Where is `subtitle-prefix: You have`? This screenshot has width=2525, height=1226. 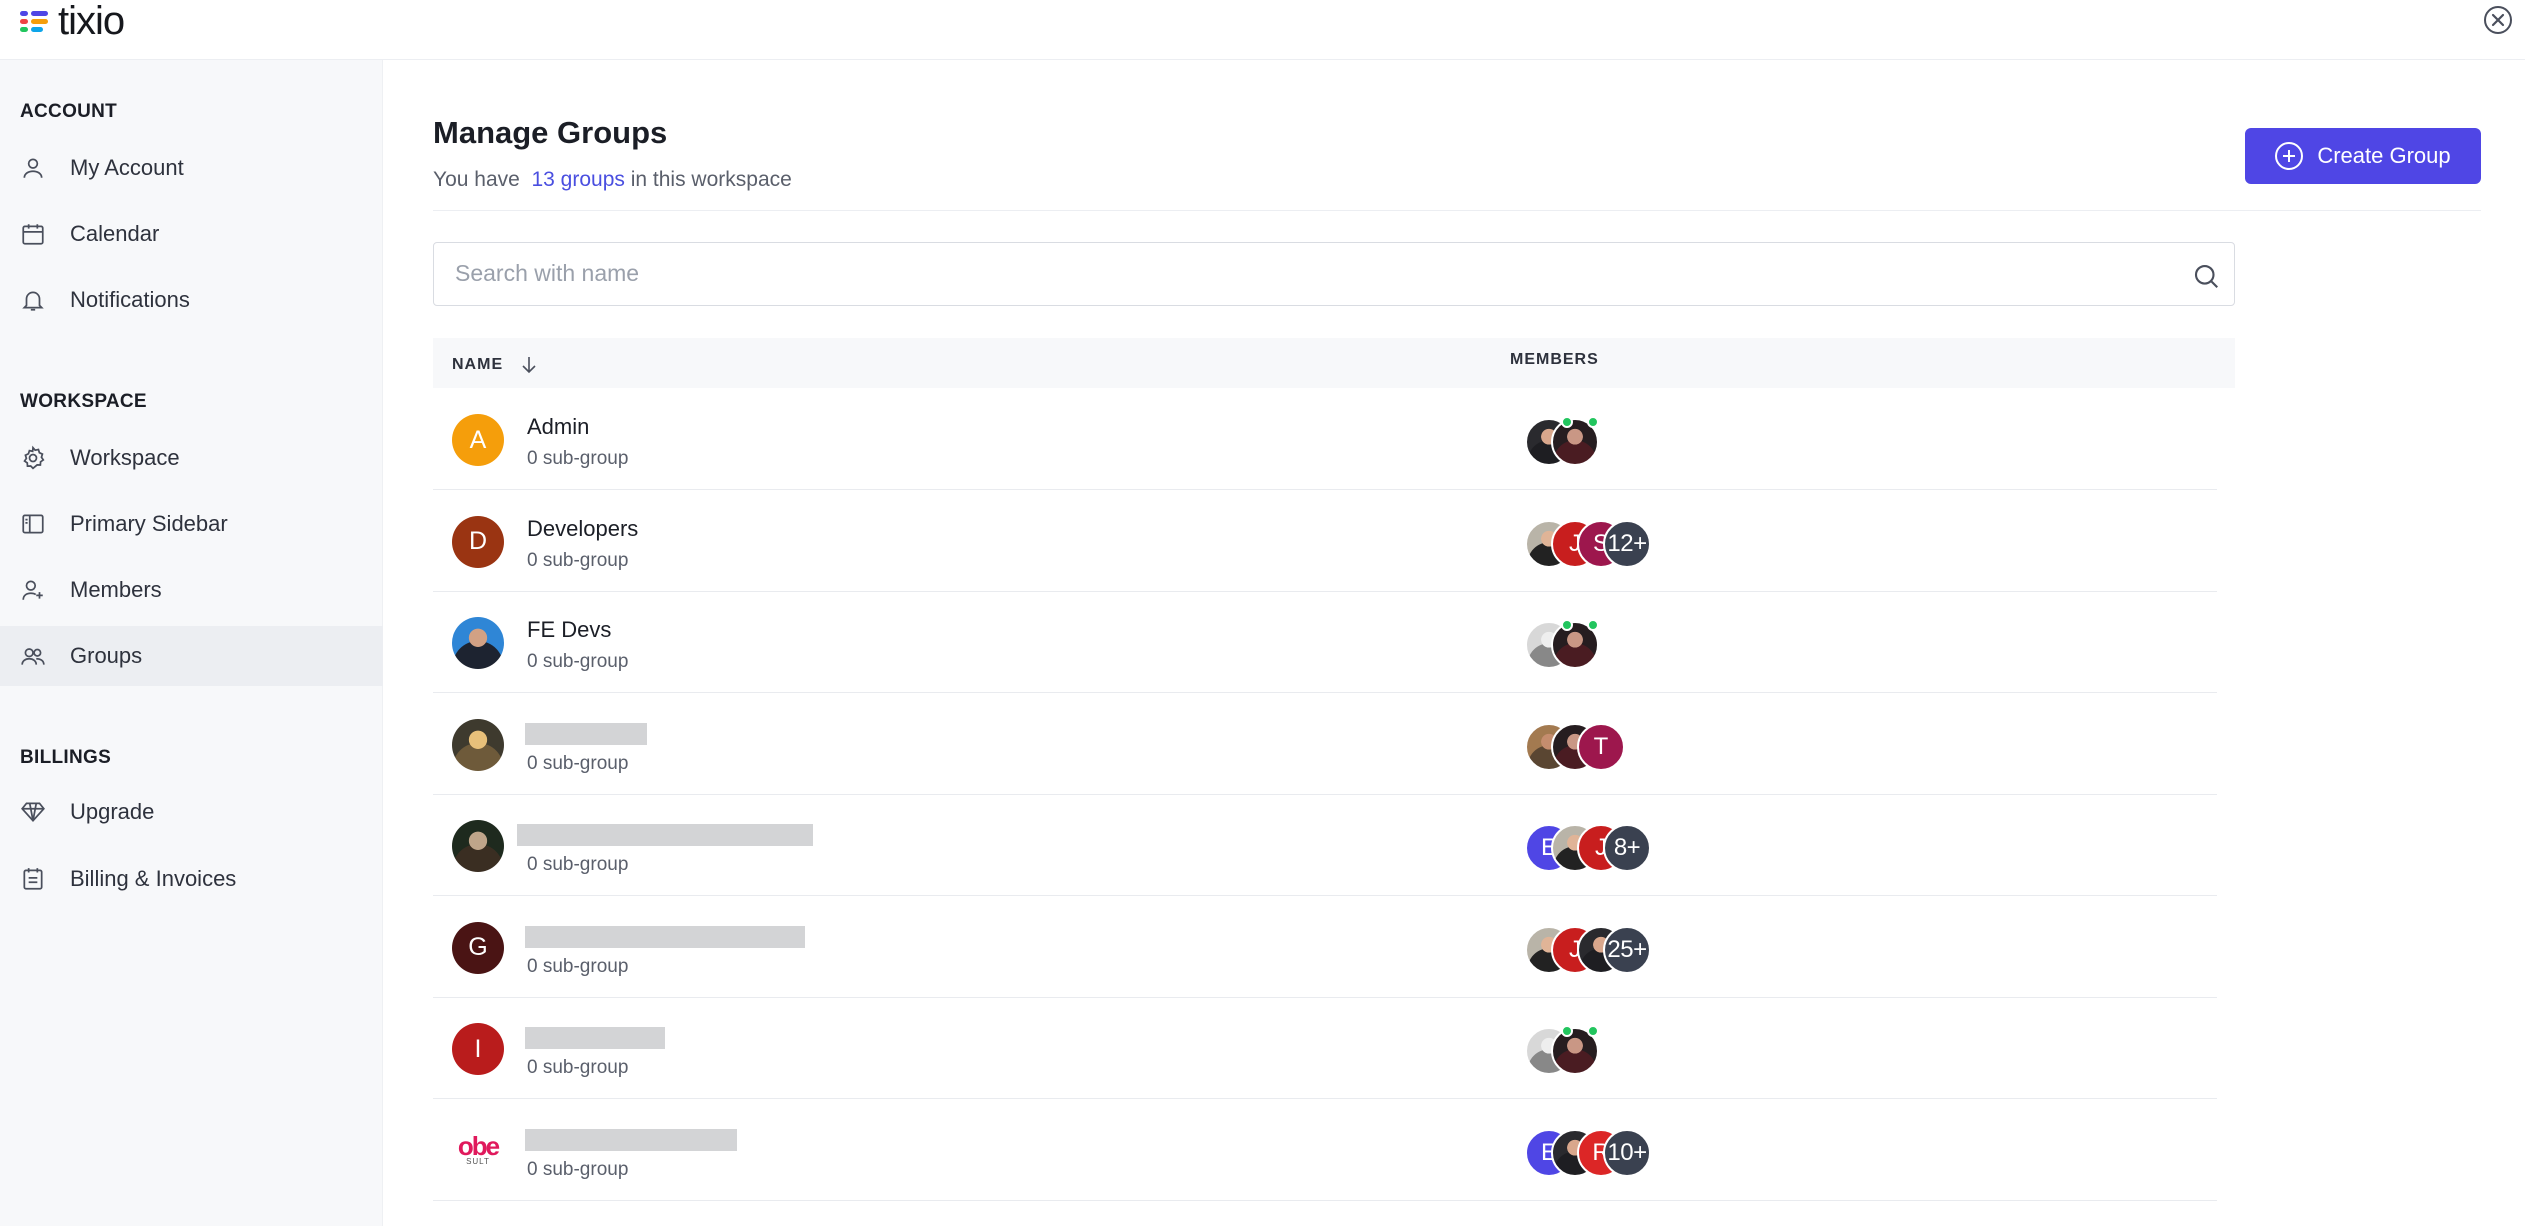 subtitle-prefix: You have is located at coordinates (476, 179).